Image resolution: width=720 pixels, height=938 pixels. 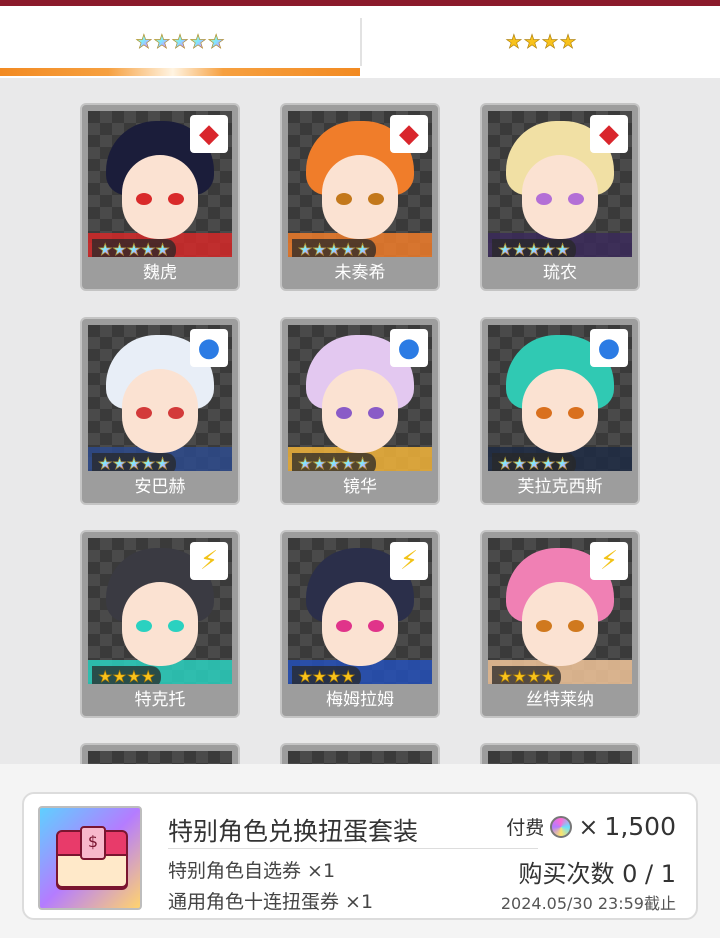 I want to click on tab-four-star-stars: ★ ★ ★ ★, so click(x=541, y=41).